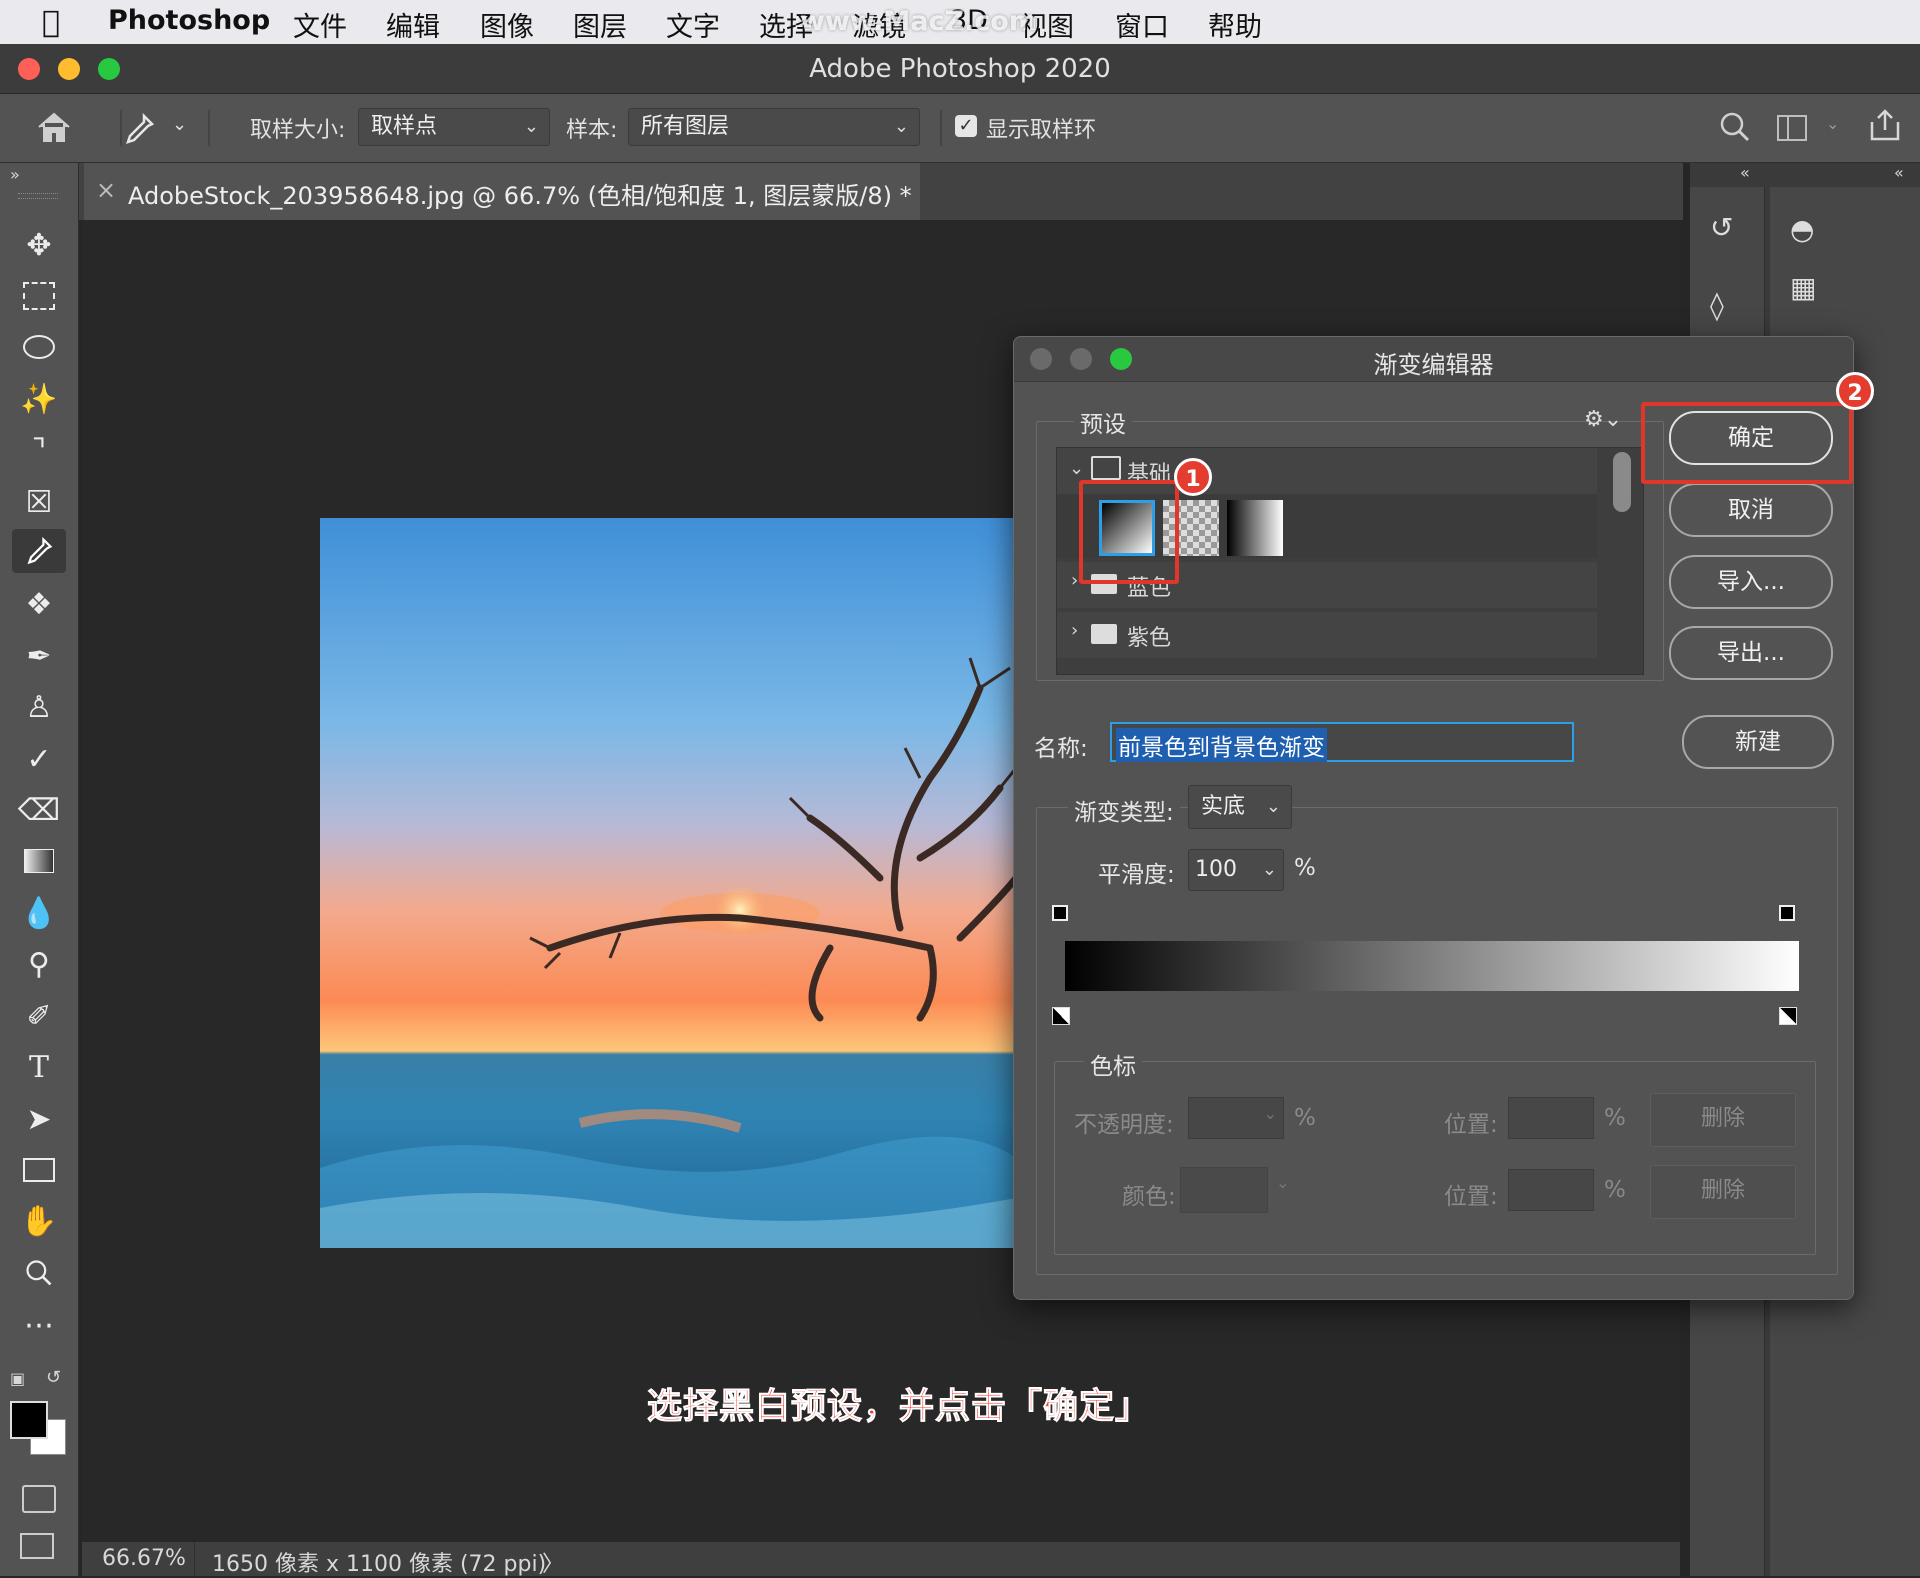  What do you see at coordinates (1855, 391) in the screenshot?
I see `step-badge-2: 2` at bounding box center [1855, 391].